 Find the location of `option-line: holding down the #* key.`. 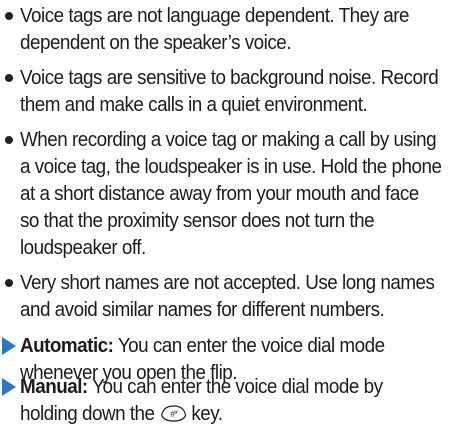

option-line: holding down the #* key. is located at coordinates (121, 414).